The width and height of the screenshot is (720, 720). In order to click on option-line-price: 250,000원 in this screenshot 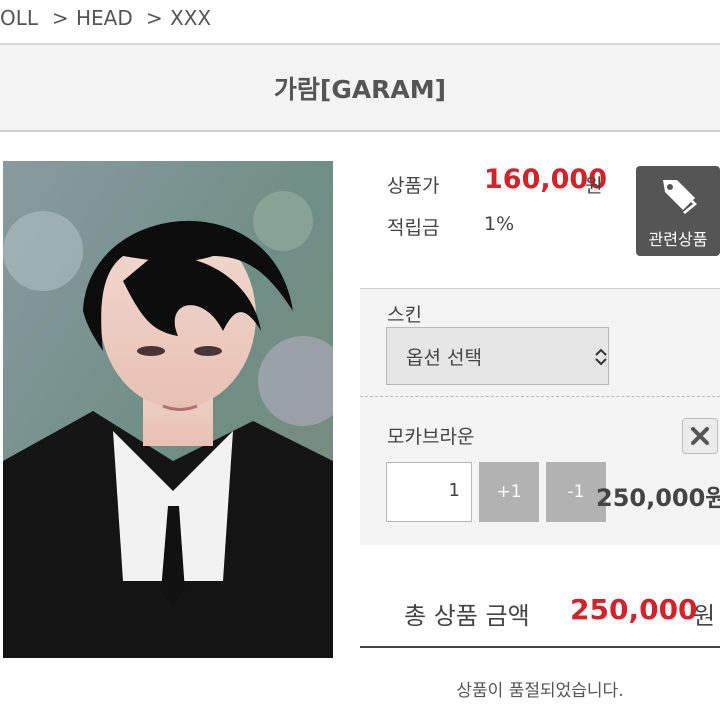, I will do `click(658, 498)`.